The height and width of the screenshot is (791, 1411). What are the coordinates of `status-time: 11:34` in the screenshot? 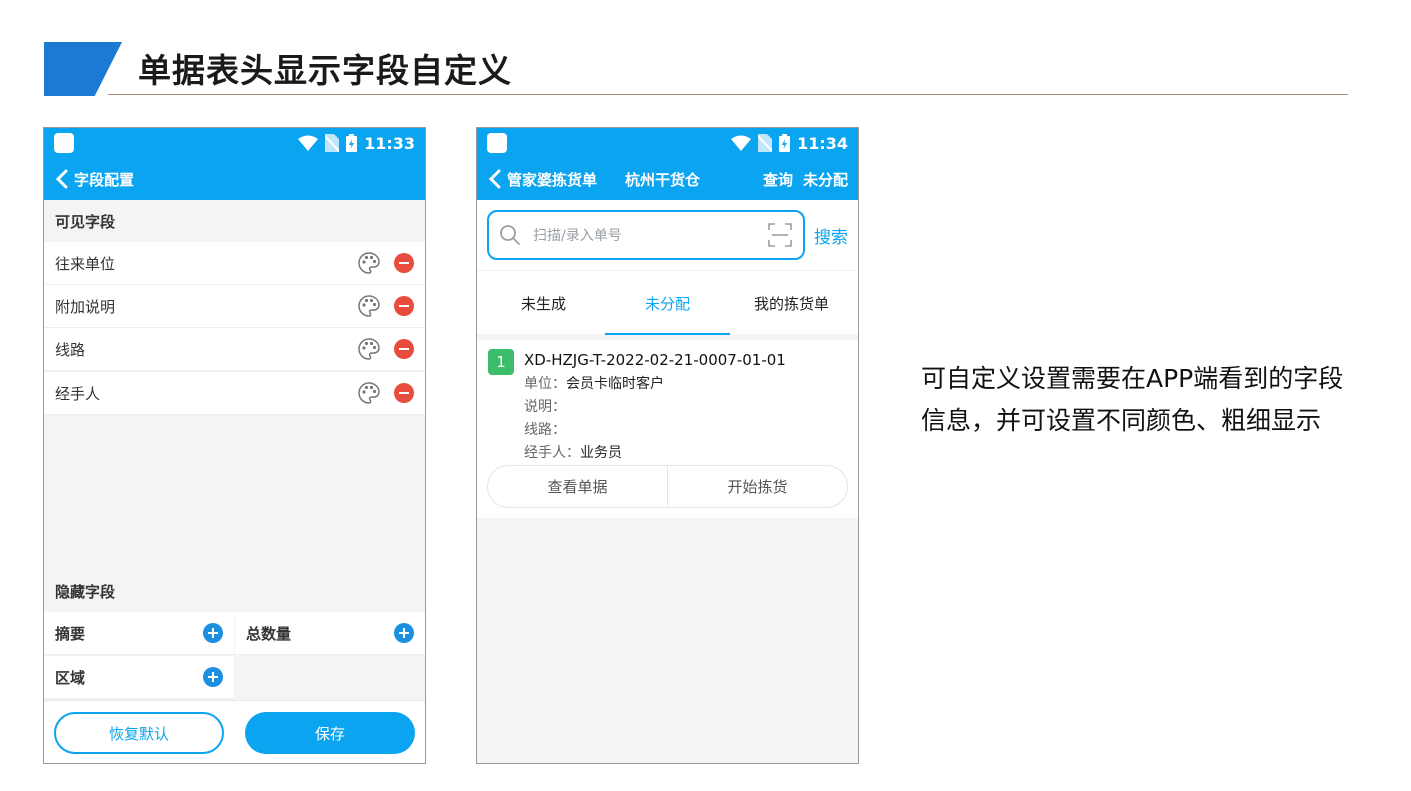 It's located at (822, 143).